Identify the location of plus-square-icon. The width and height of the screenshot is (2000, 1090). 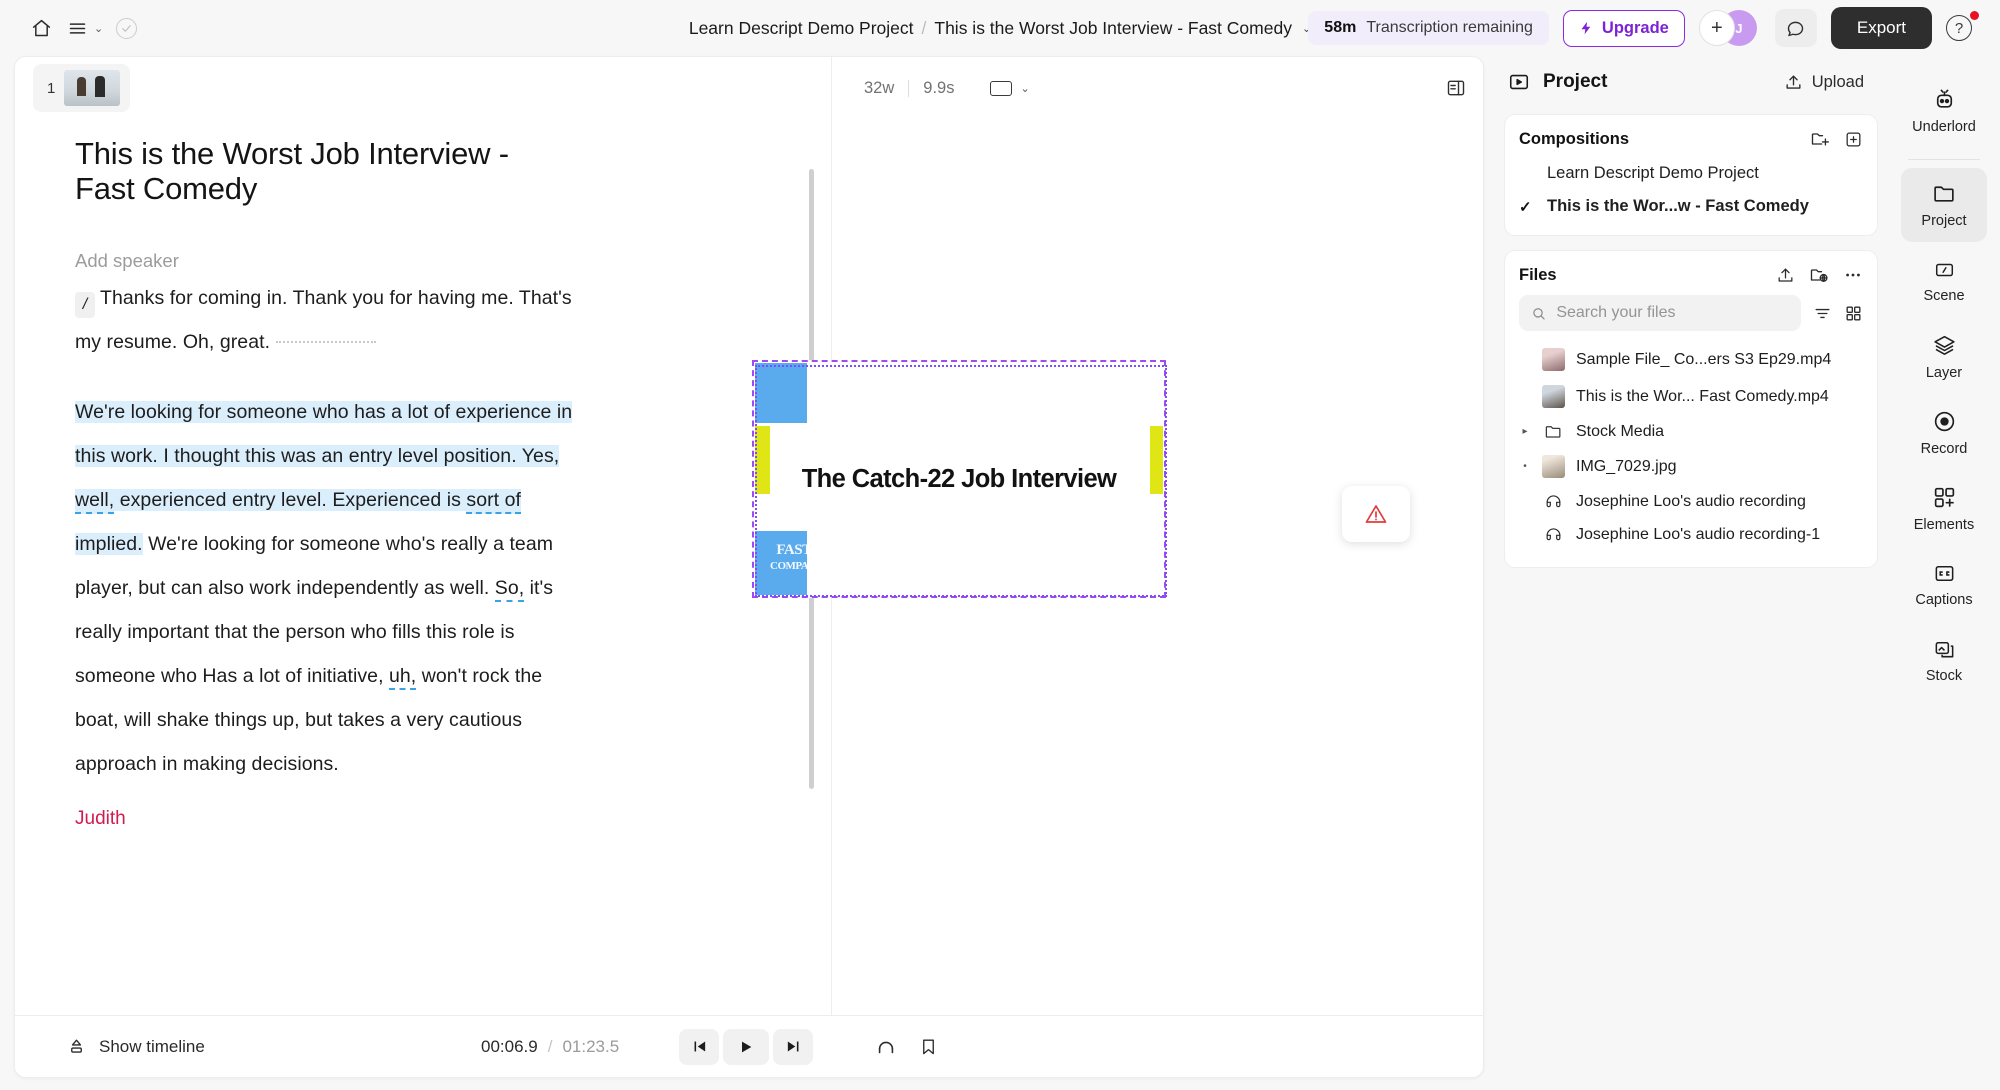
(1853, 139).